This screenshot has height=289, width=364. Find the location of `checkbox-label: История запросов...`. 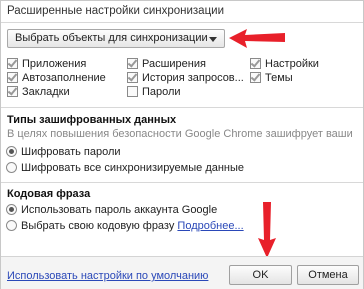

checkbox-label: История запросов... is located at coordinates (193, 78).